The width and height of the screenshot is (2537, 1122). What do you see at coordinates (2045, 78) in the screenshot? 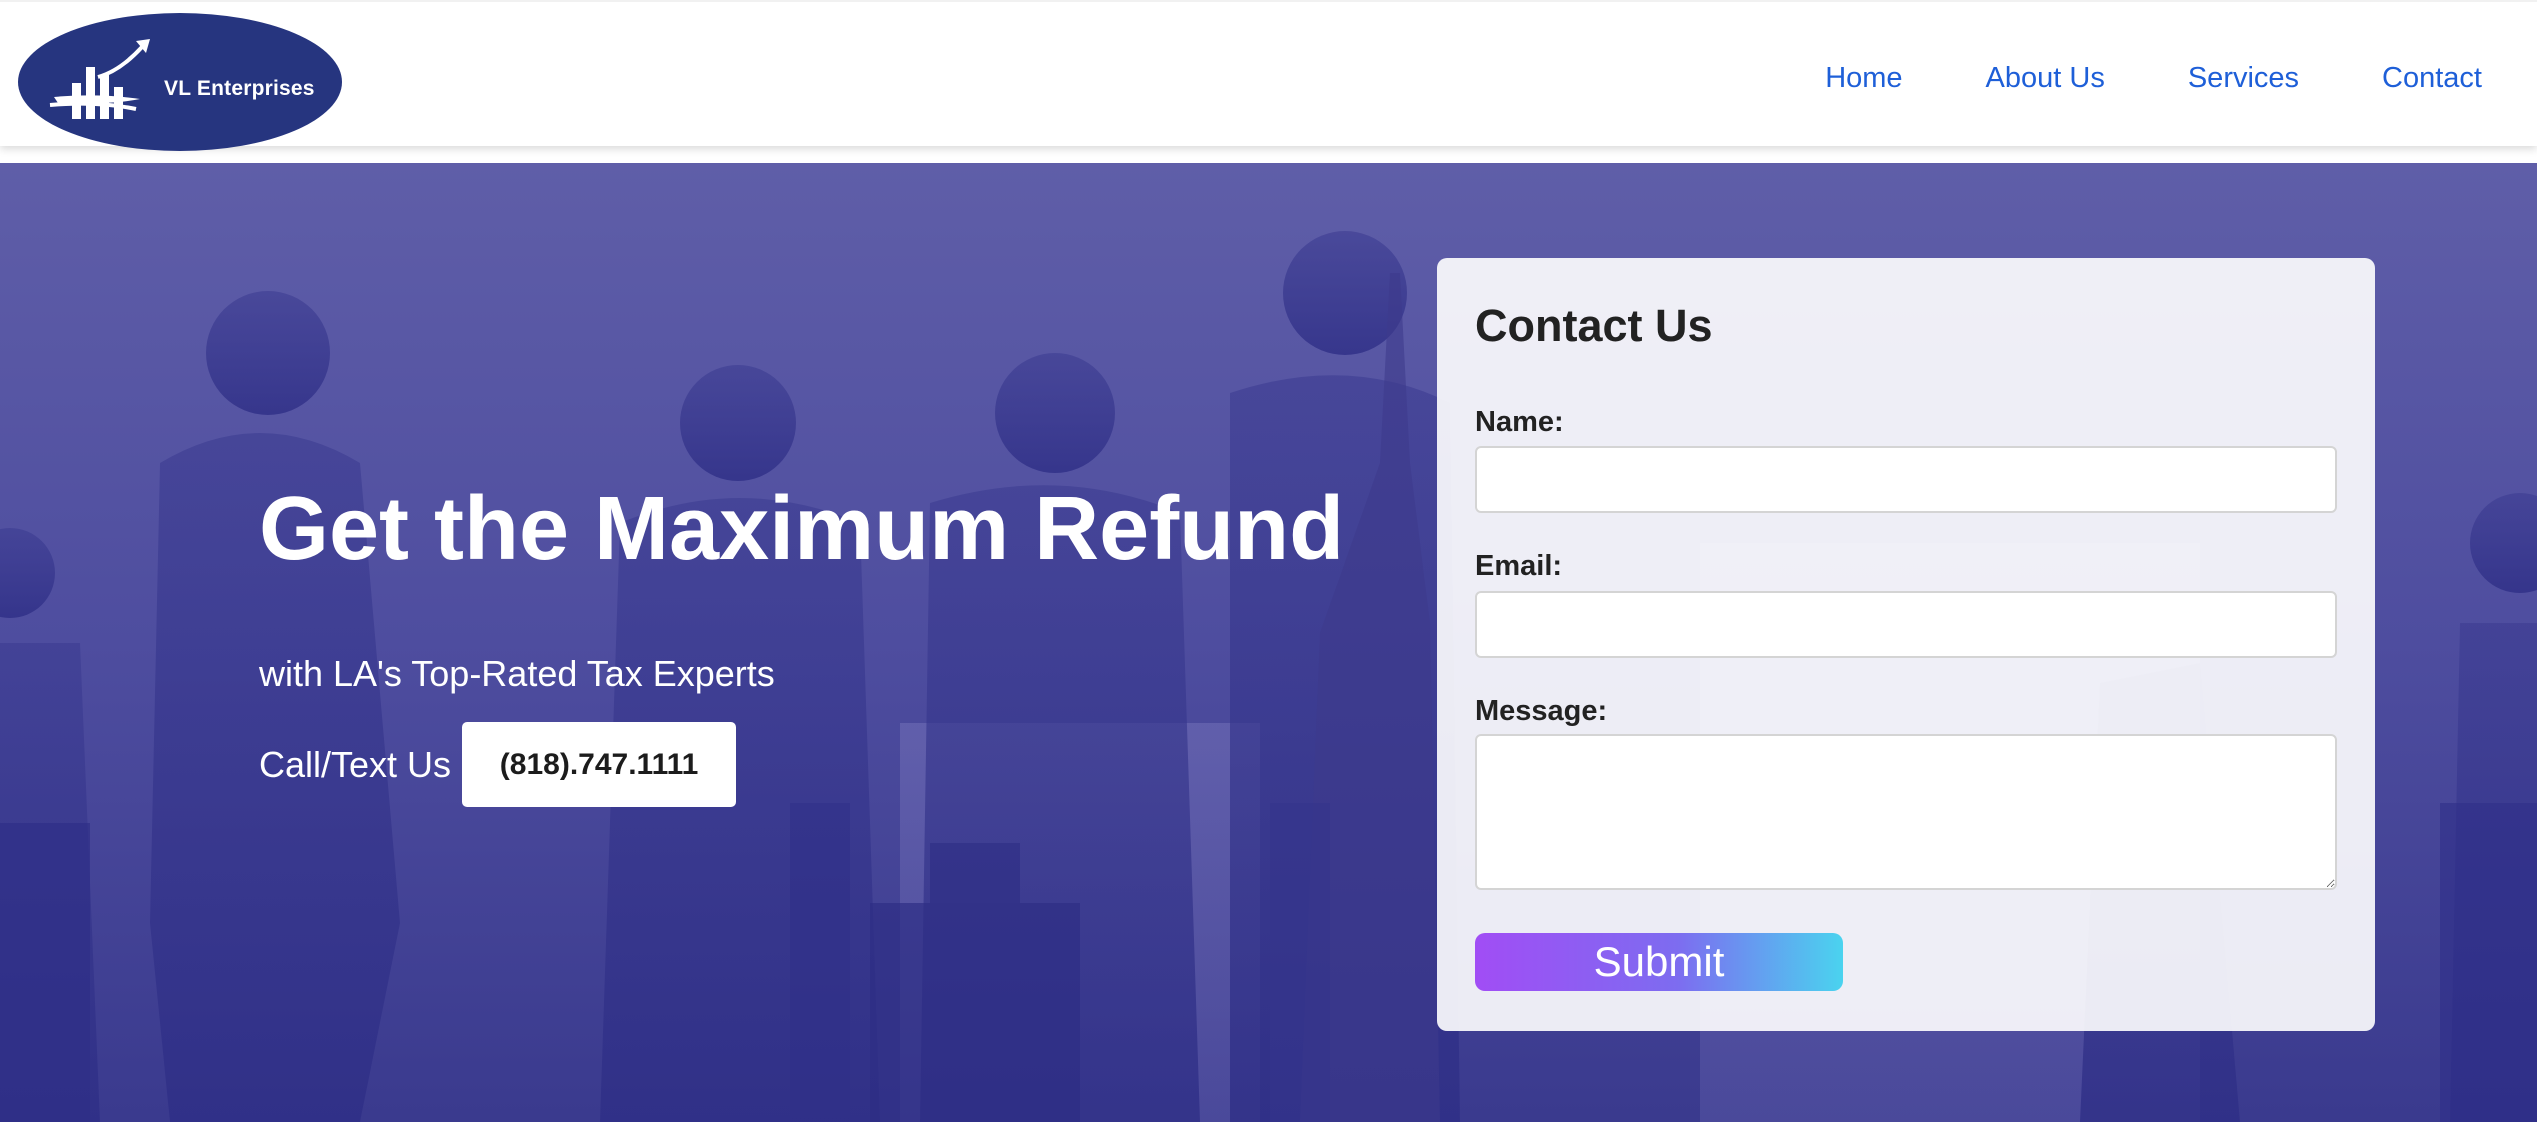
I see `nav-about-link: About Us` at bounding box center [2045, 78].